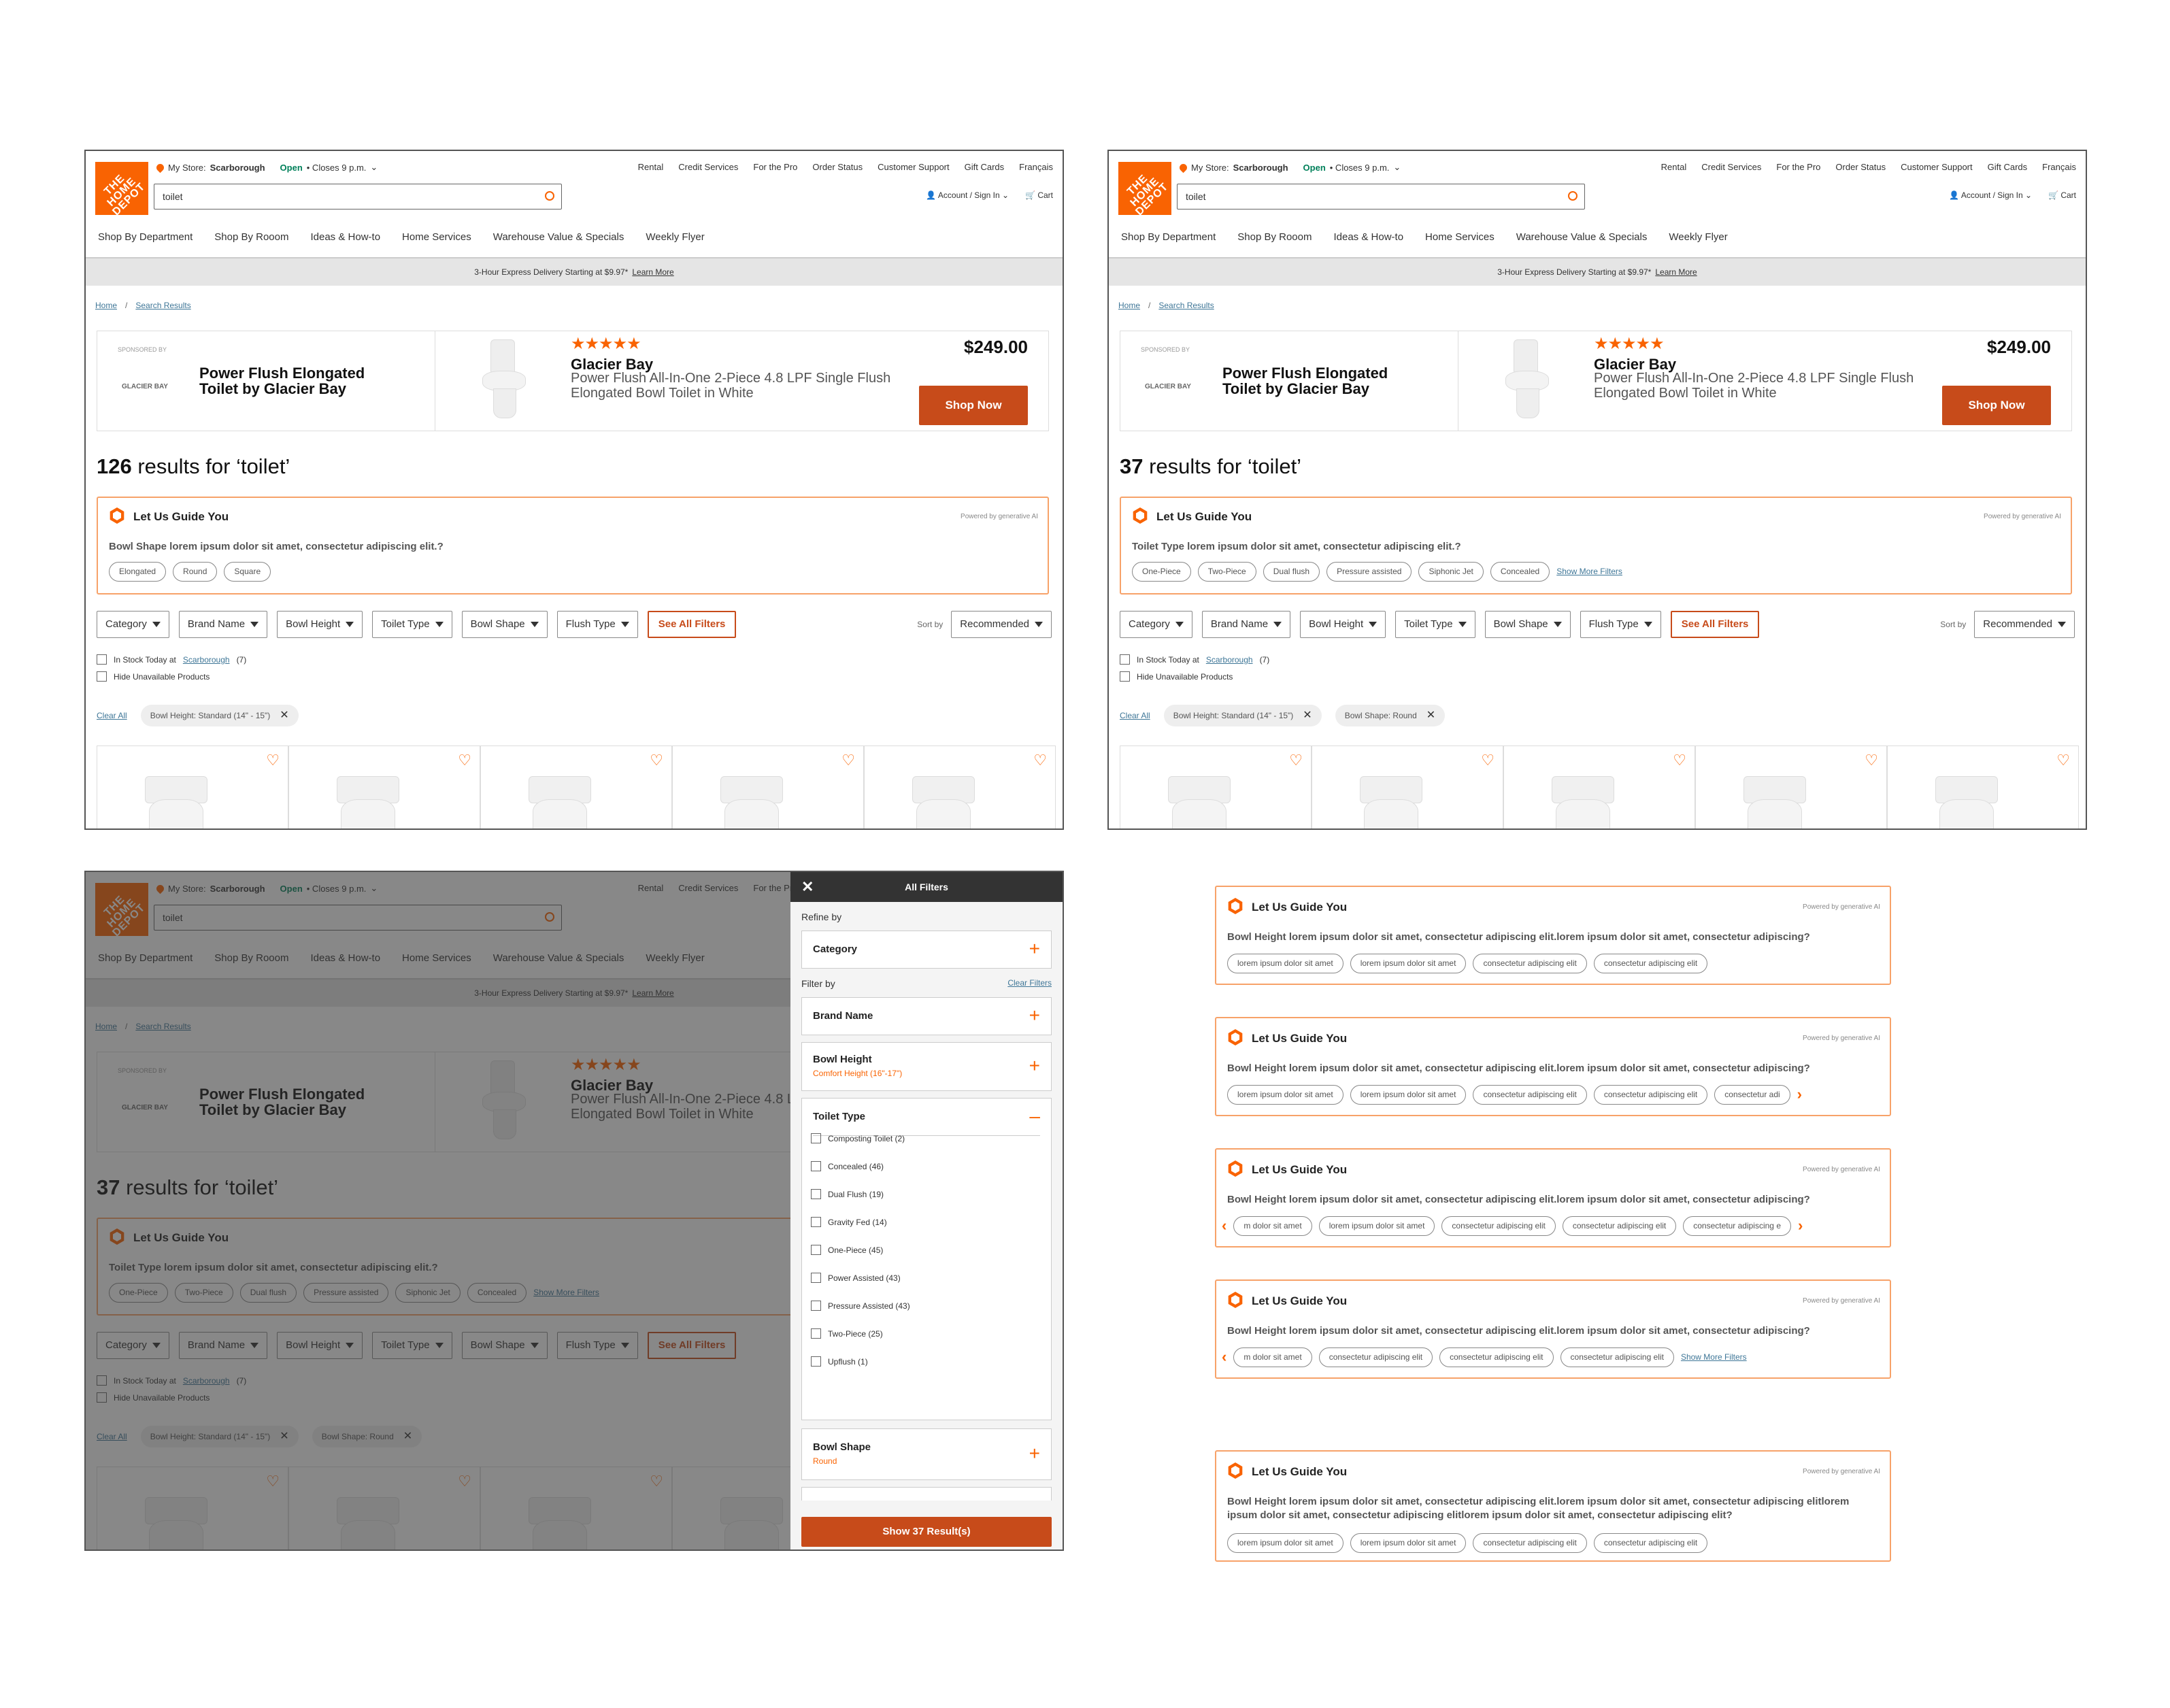 This screenshot has height=1708, width=2170. I want to click on guide-chip: Pressure assisted, so click(1369, 572).